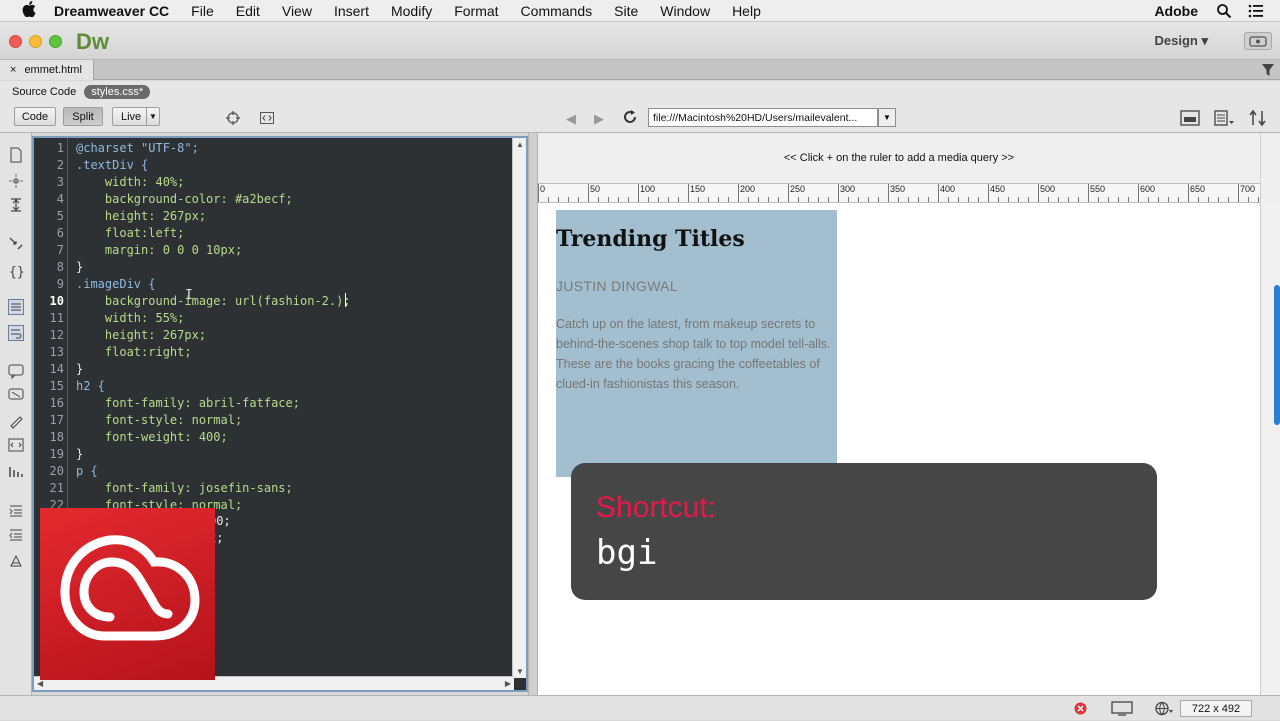 The image size is (1280, 721). I want to click on line-numbers-icon, so click(16, 307).